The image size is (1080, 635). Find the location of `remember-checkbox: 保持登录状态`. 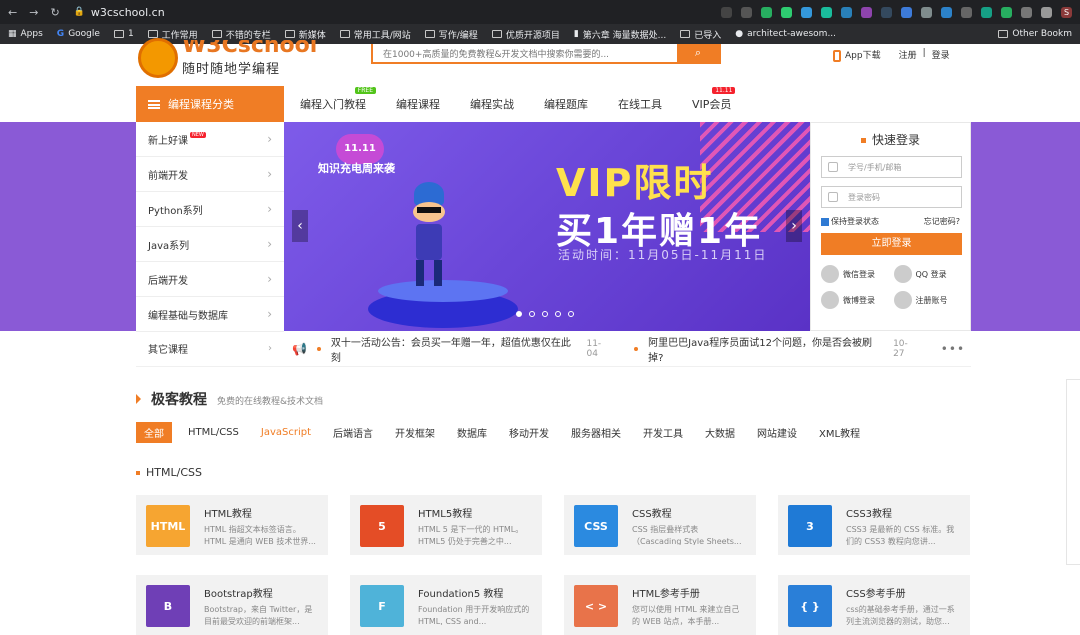

remember-checkbox: 保持登录状态 is located at coordinates (850, 221).